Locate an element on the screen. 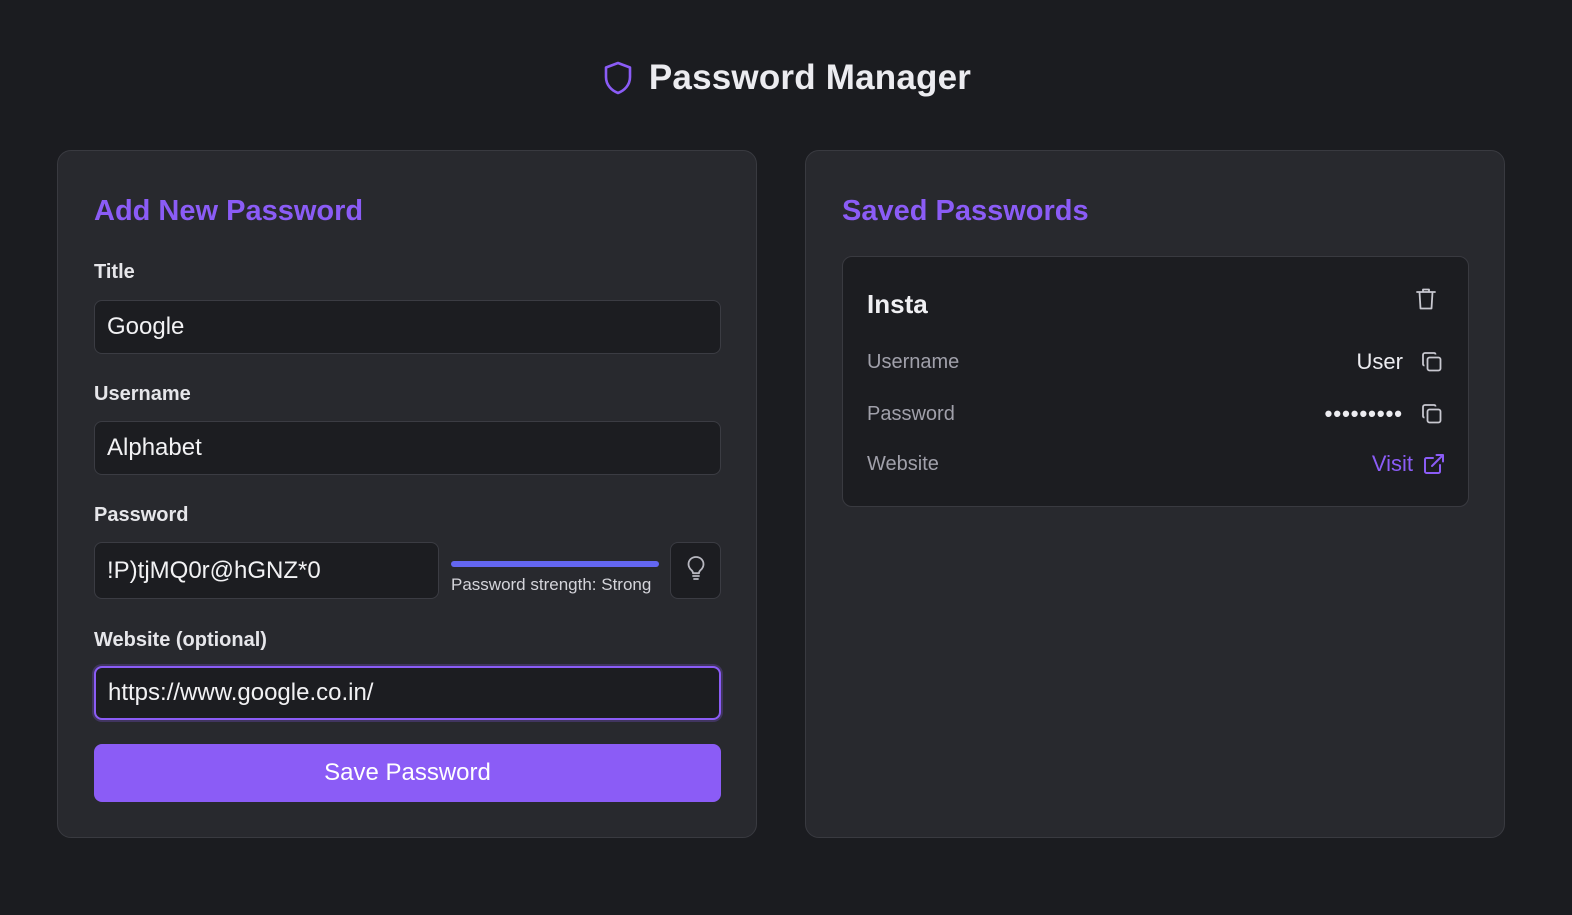 The height and width of the screenshot is (915, 1572). password-strength-meter: Password strength: Strong is located at coordinates (555, 581).